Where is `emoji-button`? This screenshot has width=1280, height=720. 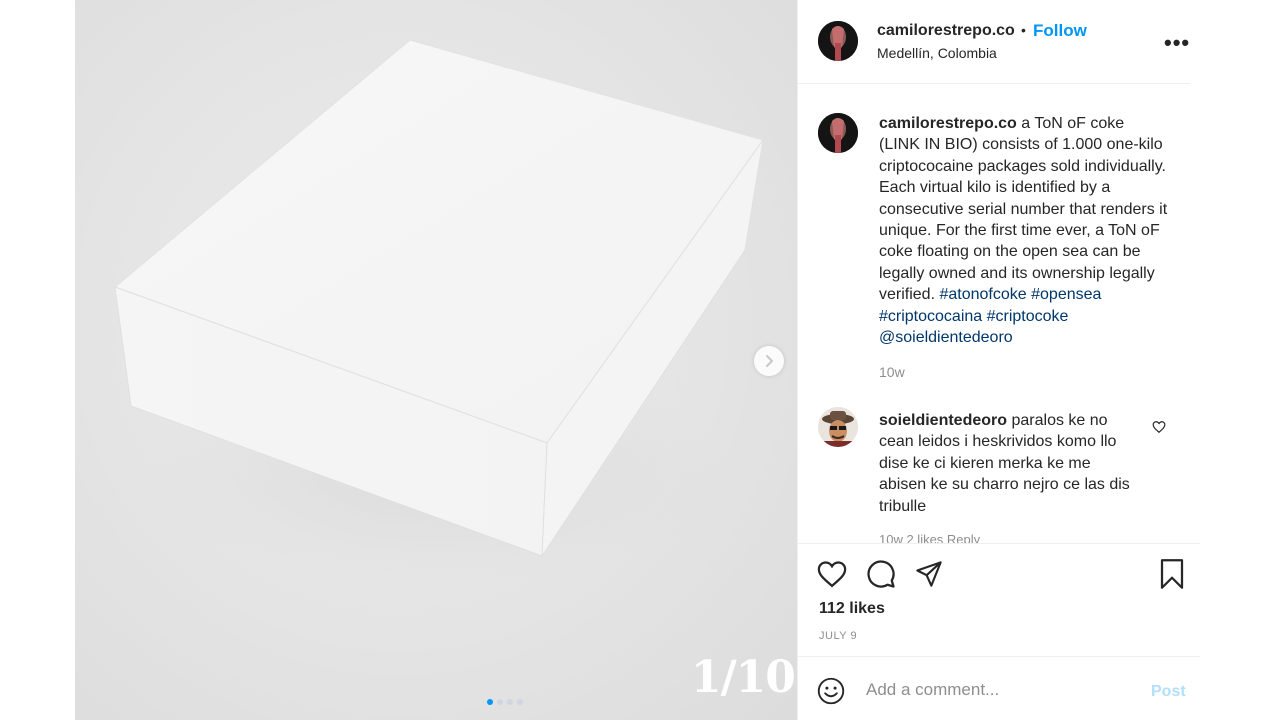
emoji-button is located at coordinates (831, 691).